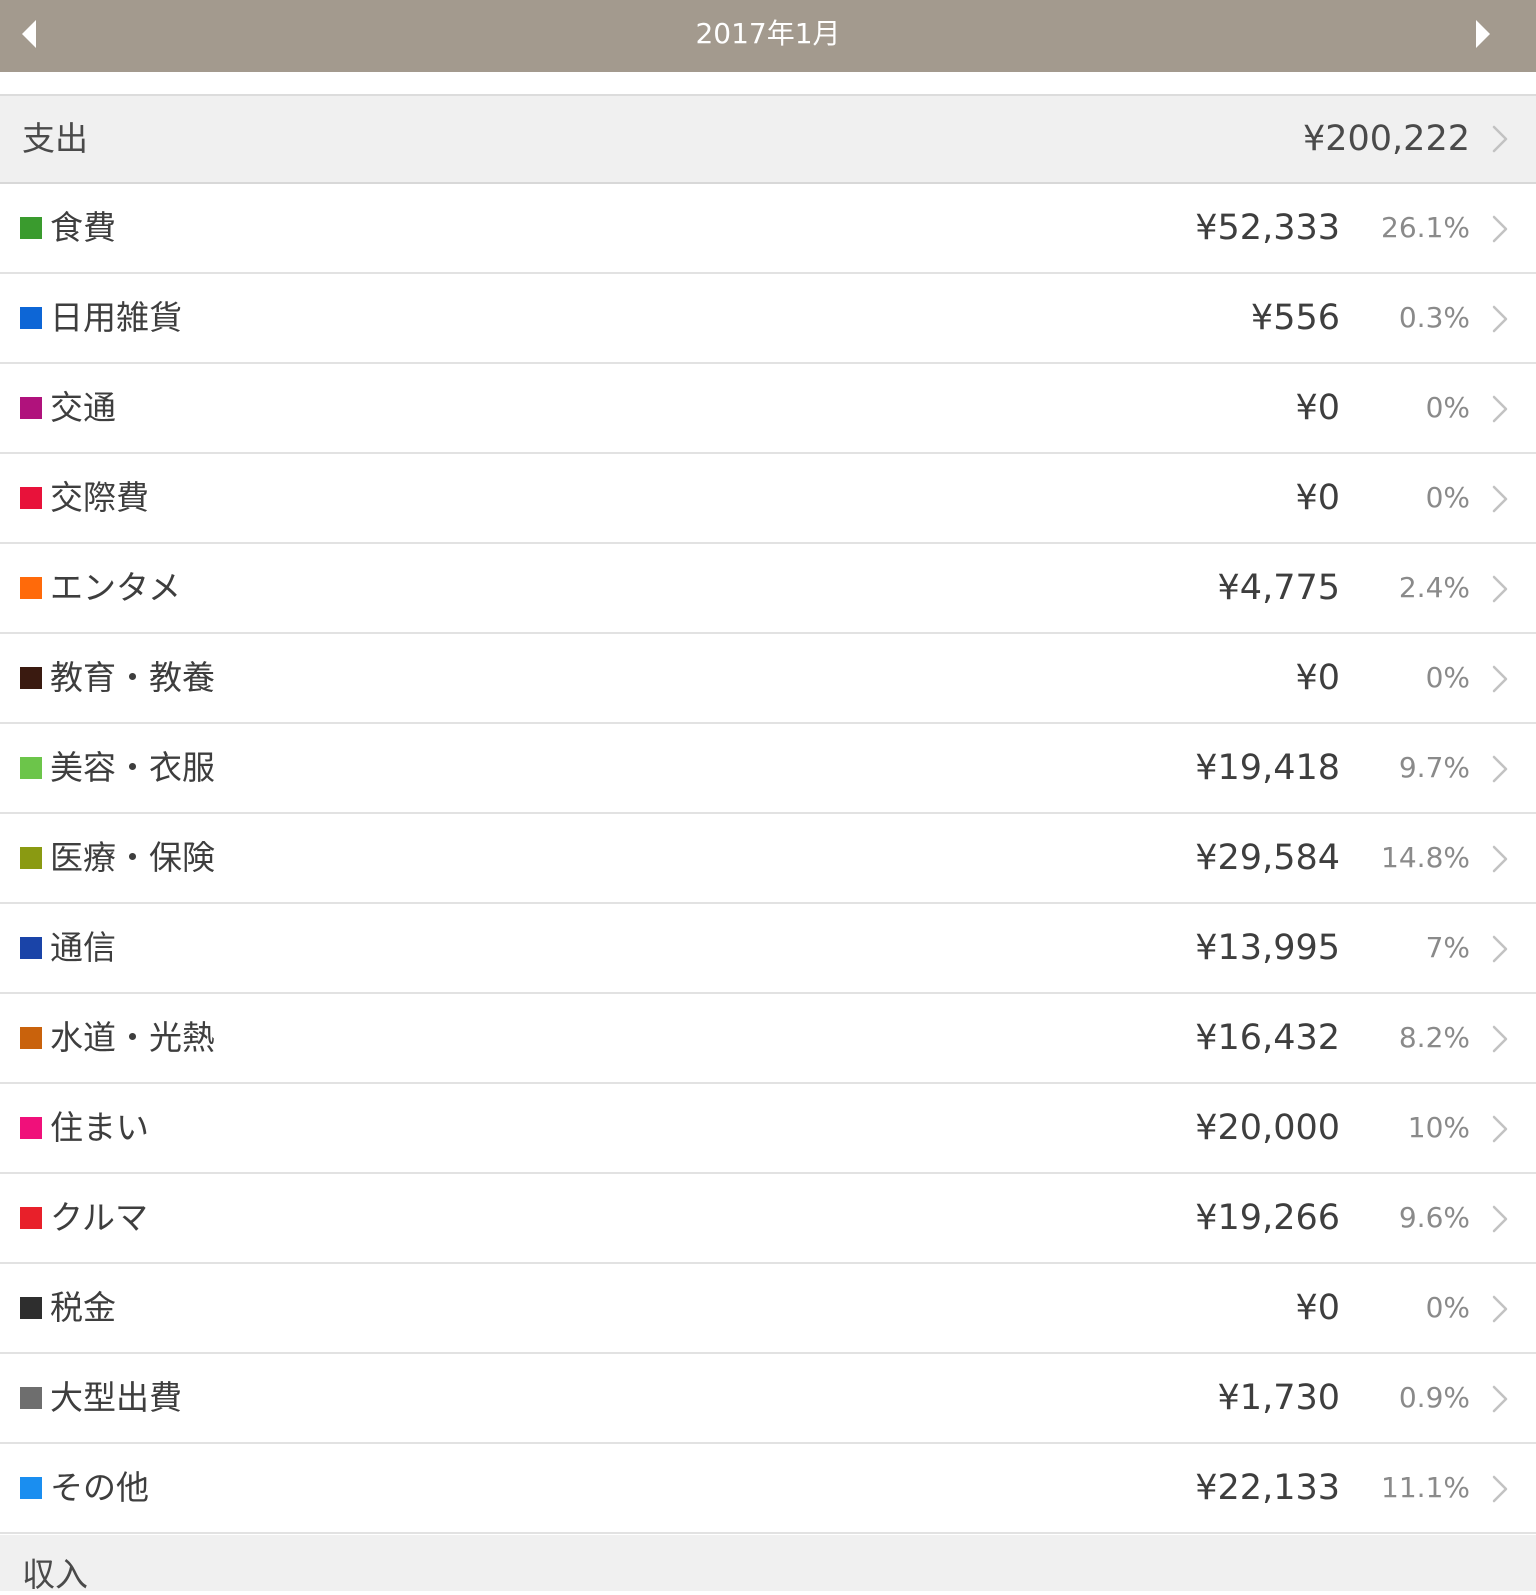 The height and width of the screenshot is (1595, 1536). Describe the element at coordinates (132, 857) in the screenshot. I see `category-name: 医療・保険` at that location.